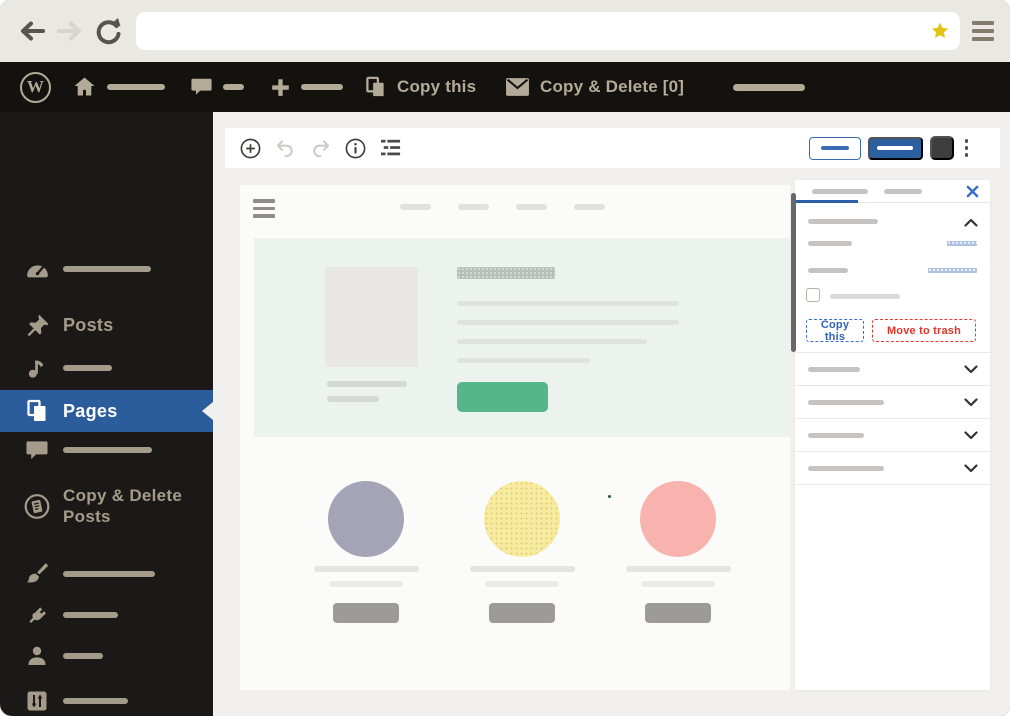 The height and width of the screenshot is (716, 1010). I want to click on panel-action-row: Copy this Move to trash, so click(892, 331).